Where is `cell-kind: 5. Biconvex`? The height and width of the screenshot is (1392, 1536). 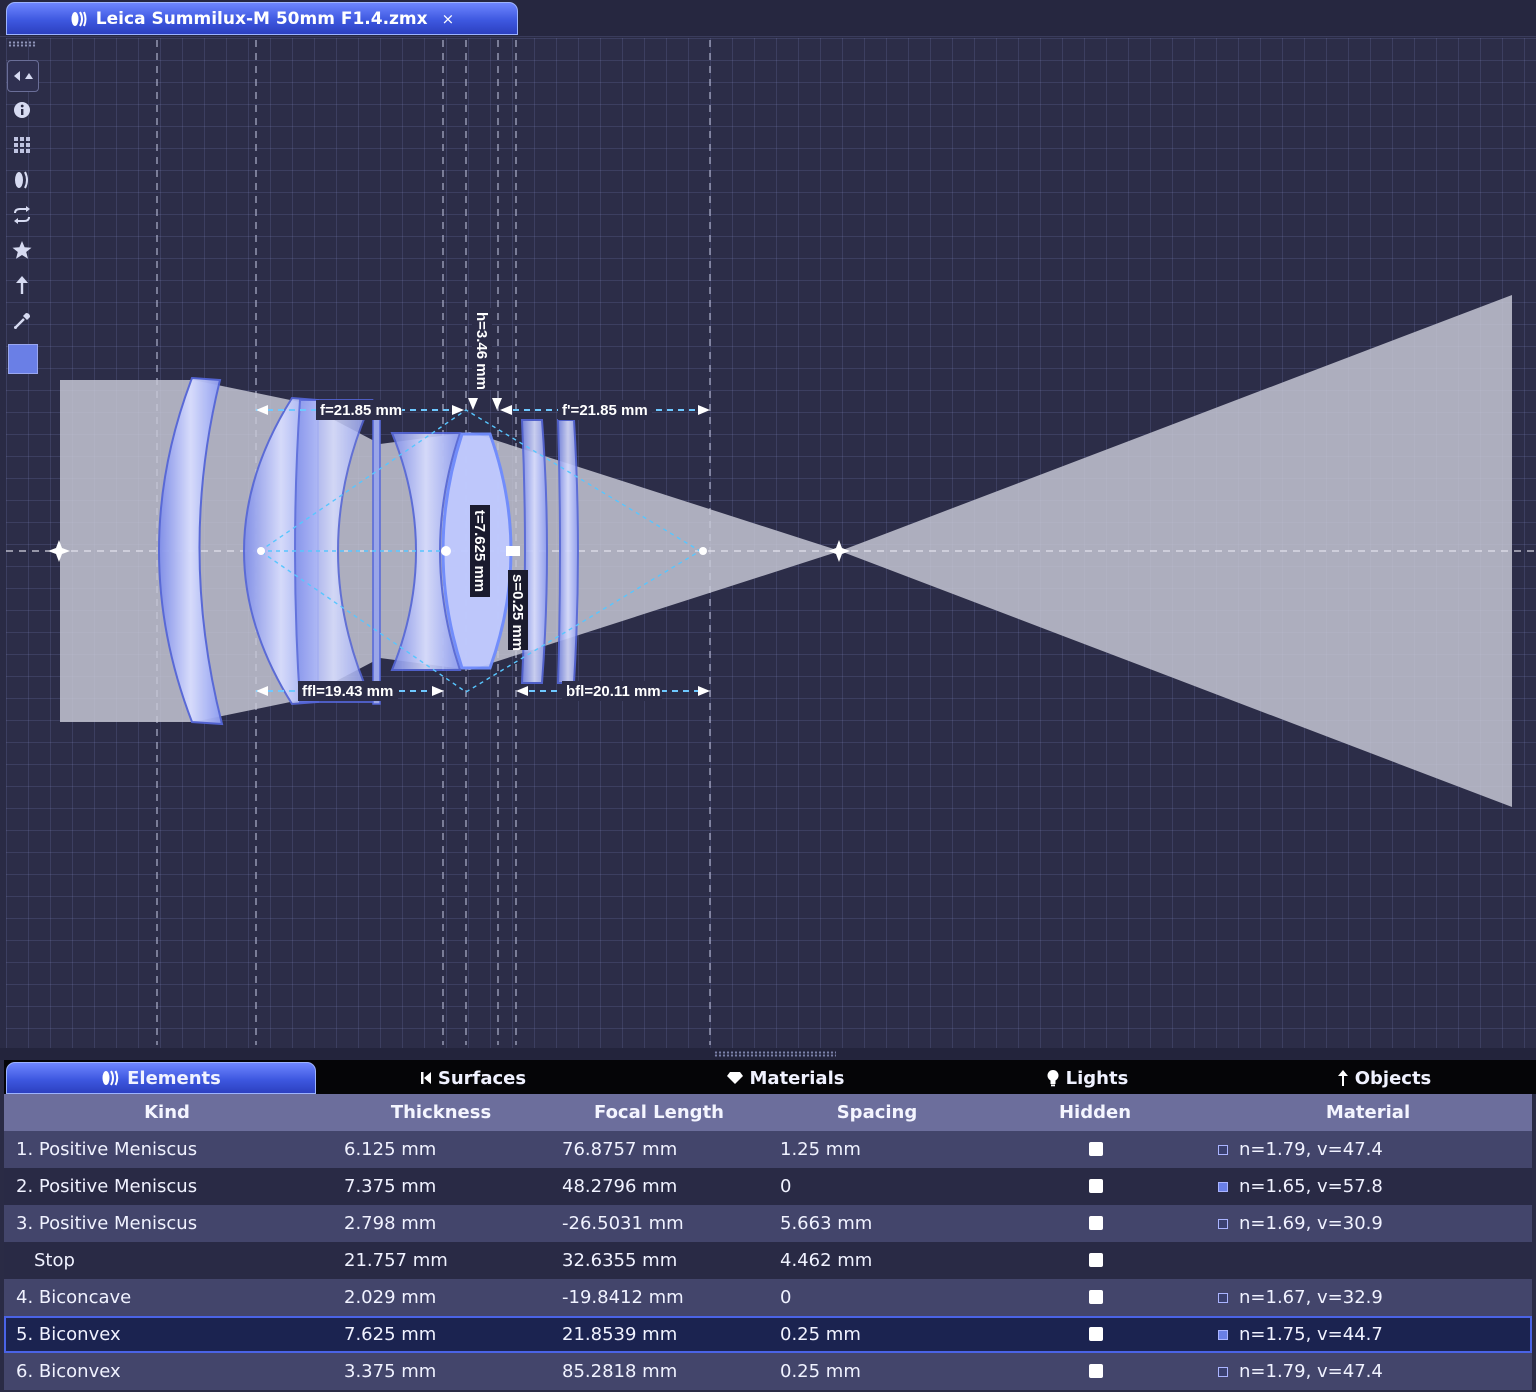
cell-kind: 5. Biconvex is located at coordinates (68, 1334).